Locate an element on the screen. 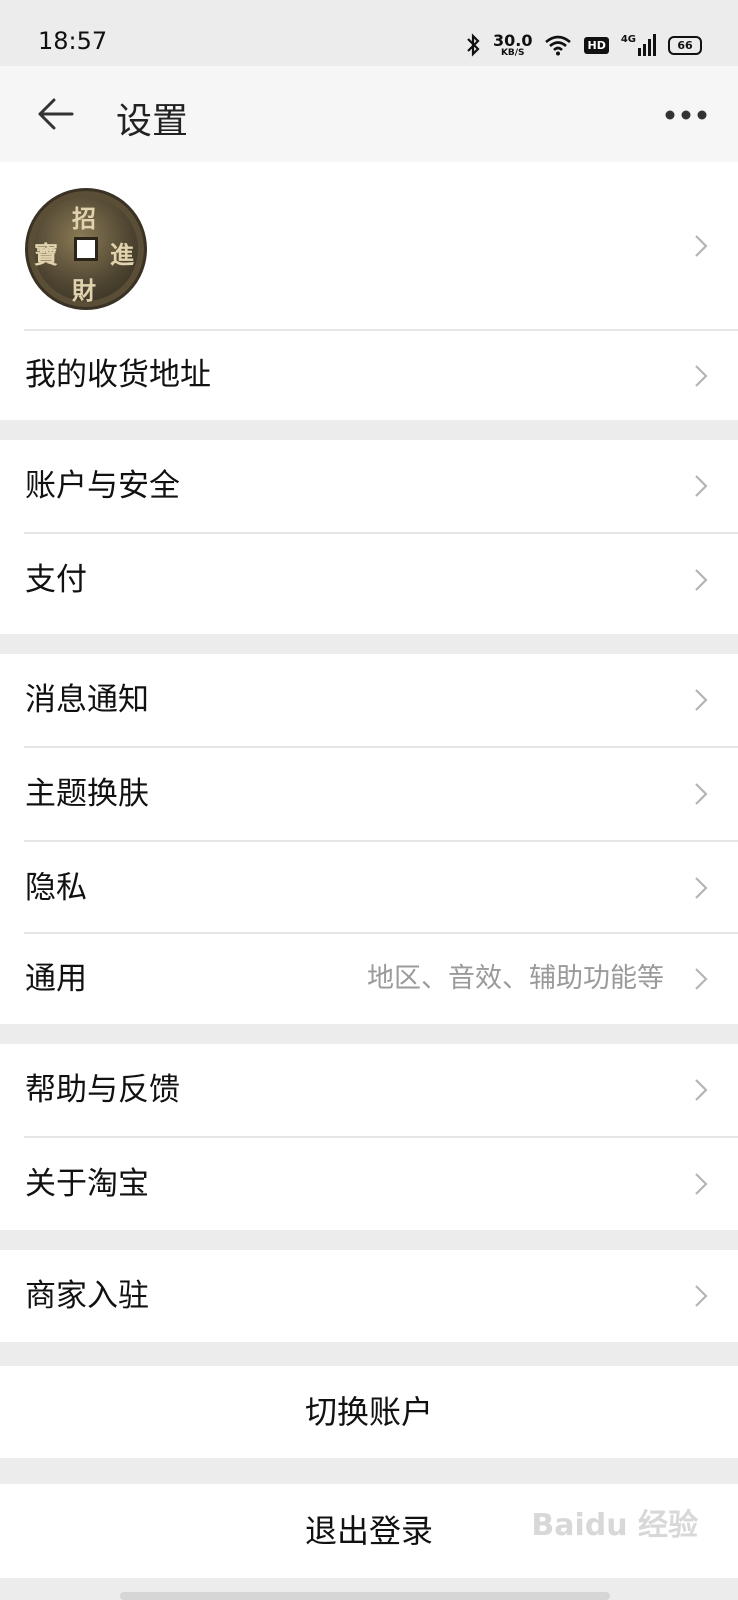  row-label: 关于淘宝 is located at coordinates (87, 1184).